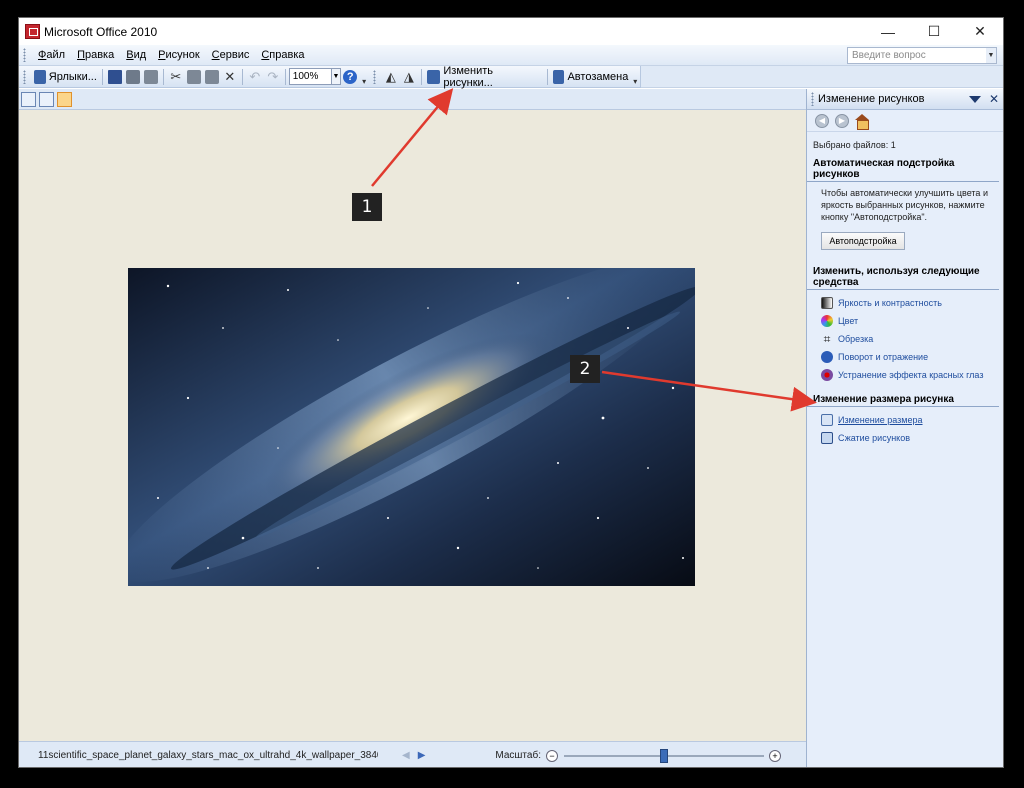  I want to click on undo-icon: ↶, so click(255, 76).